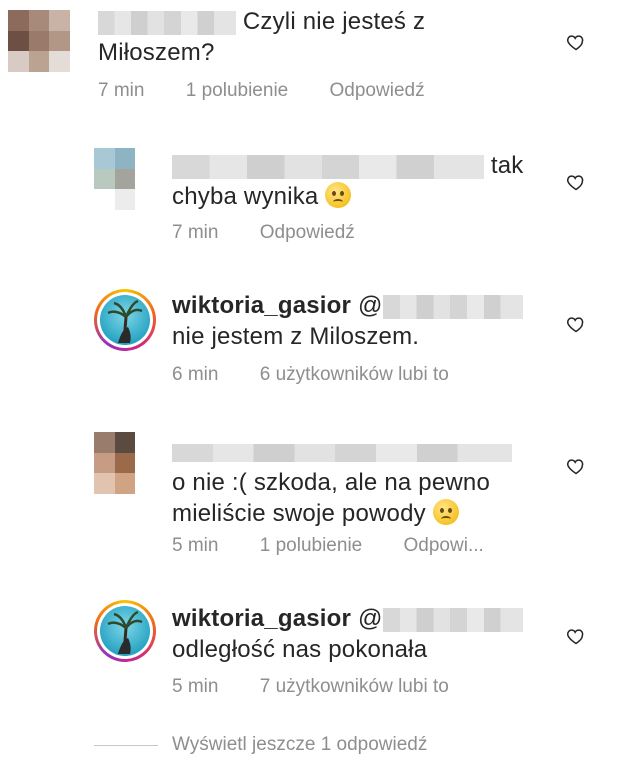 The height and width of the screenshot is (772, 620). I want to click on comment-text: wiktoria_gasior @ odległość nas pokonała, so click(347, 634).